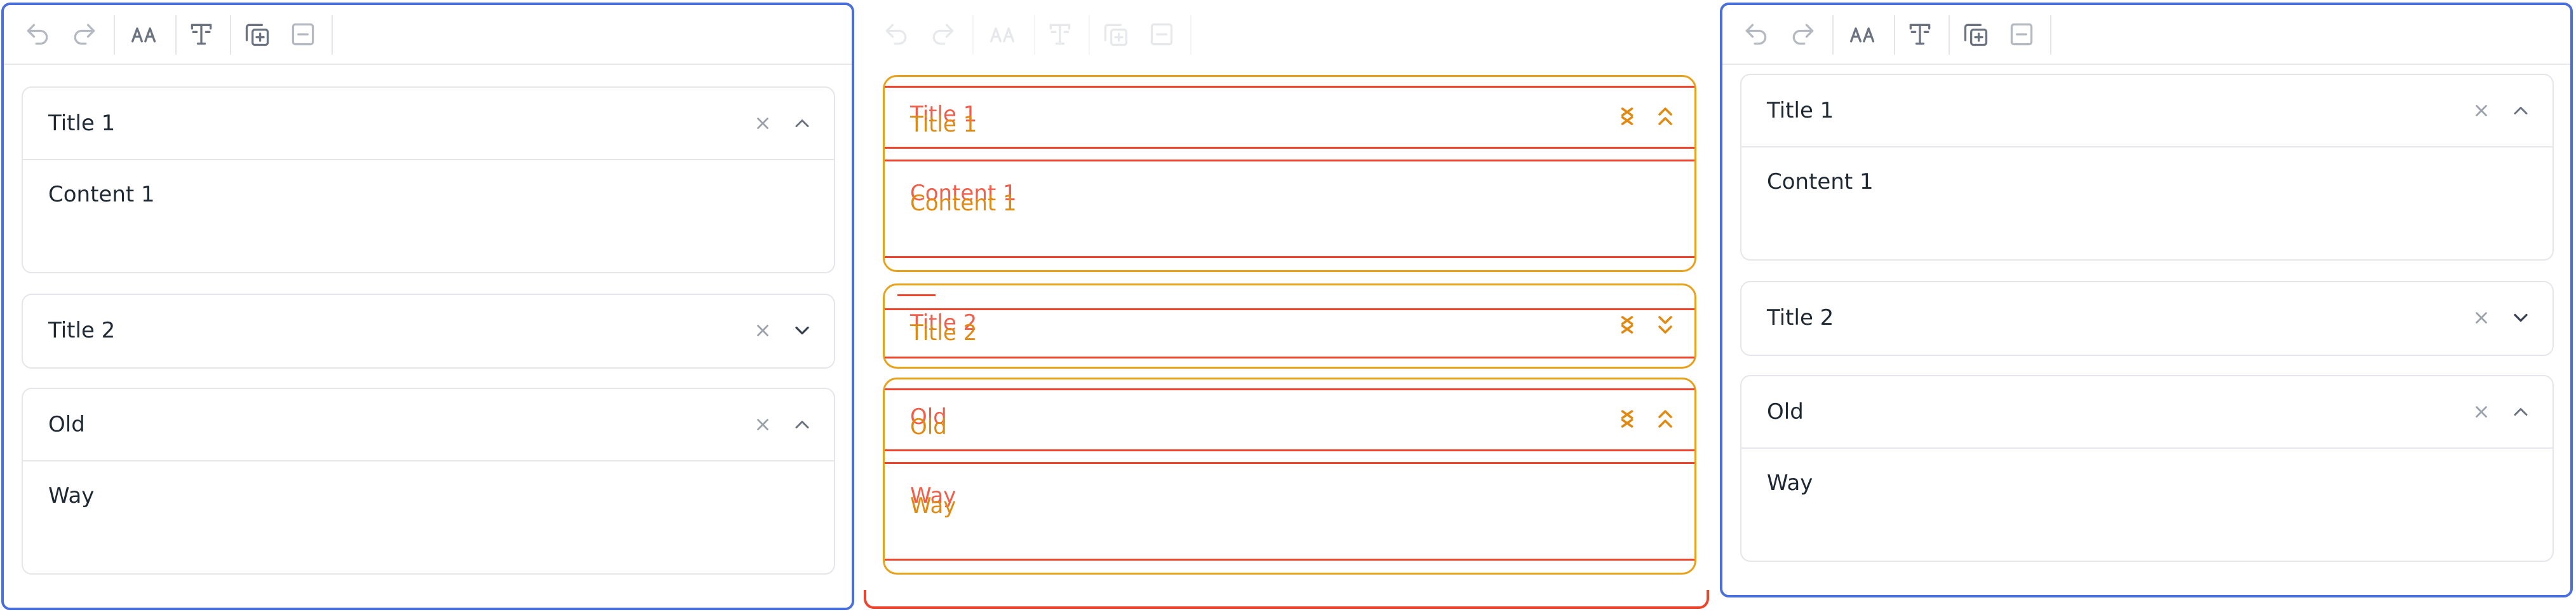  Describe the element at coordinates (928, 427) in the screenshot. I see `debug-title: Old` at that location.